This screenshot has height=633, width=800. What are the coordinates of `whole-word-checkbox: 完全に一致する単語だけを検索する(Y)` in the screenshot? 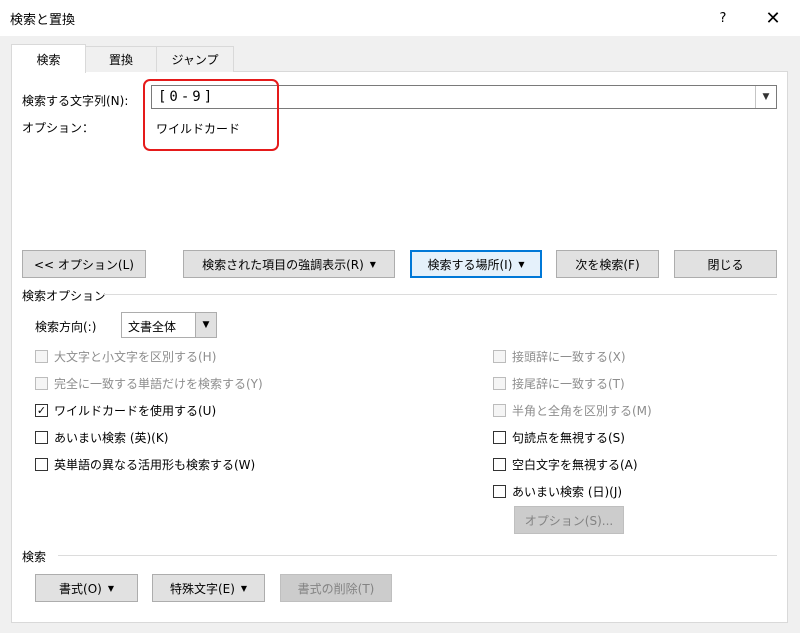 It's located at (149, 383).